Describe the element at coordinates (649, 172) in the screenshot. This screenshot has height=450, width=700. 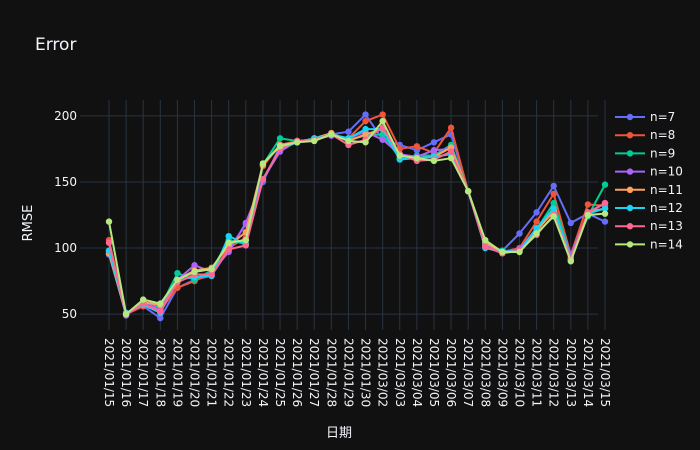
I see `legend-item: n=10` at that location.